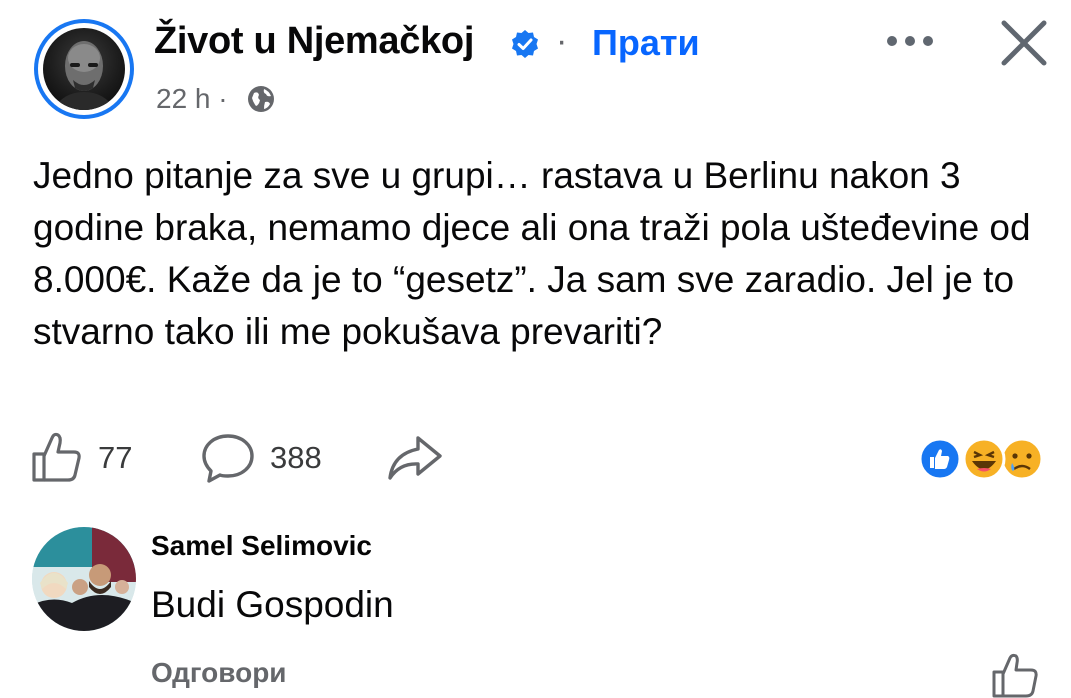 This screenshot has height=698, width=1071. What do you see at coordinates (984, 459) in the screenshot?
I see `haha-reaction-icon` at bounding box center [984, 459].